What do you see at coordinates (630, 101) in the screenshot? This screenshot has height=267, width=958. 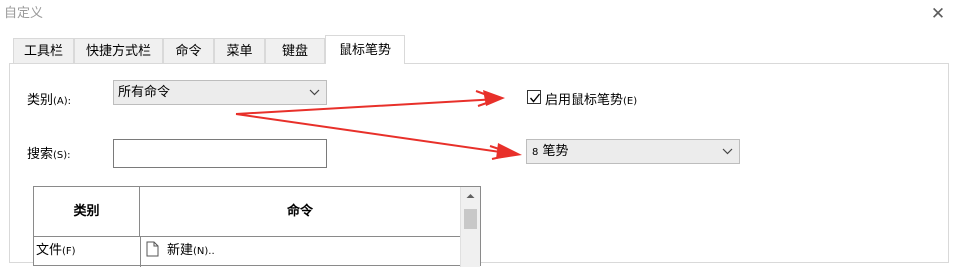 I see `enable-gesture-label-accel: (E)` at bounding box center [630, 101].